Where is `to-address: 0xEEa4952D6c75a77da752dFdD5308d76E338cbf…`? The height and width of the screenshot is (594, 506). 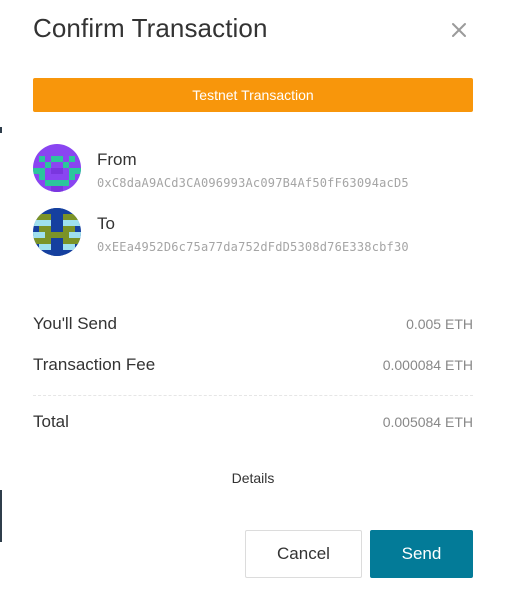 to-address: 0xEEa4952D6c75a77da752dFdD5308d76E338cbf… is located at coordinates (253, 247).